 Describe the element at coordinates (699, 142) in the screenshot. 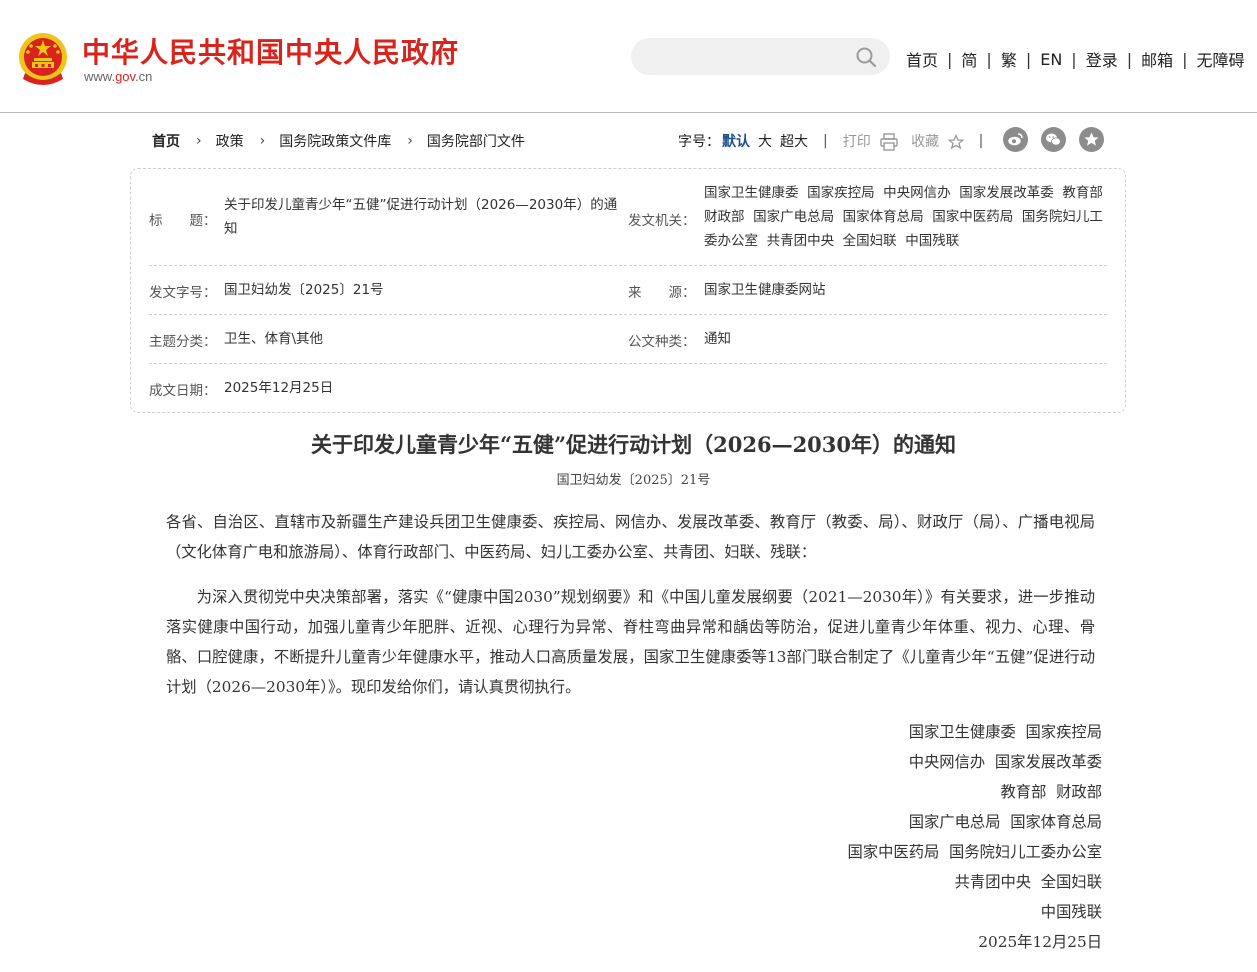

I see `font-size-label: 字号：` at that location.